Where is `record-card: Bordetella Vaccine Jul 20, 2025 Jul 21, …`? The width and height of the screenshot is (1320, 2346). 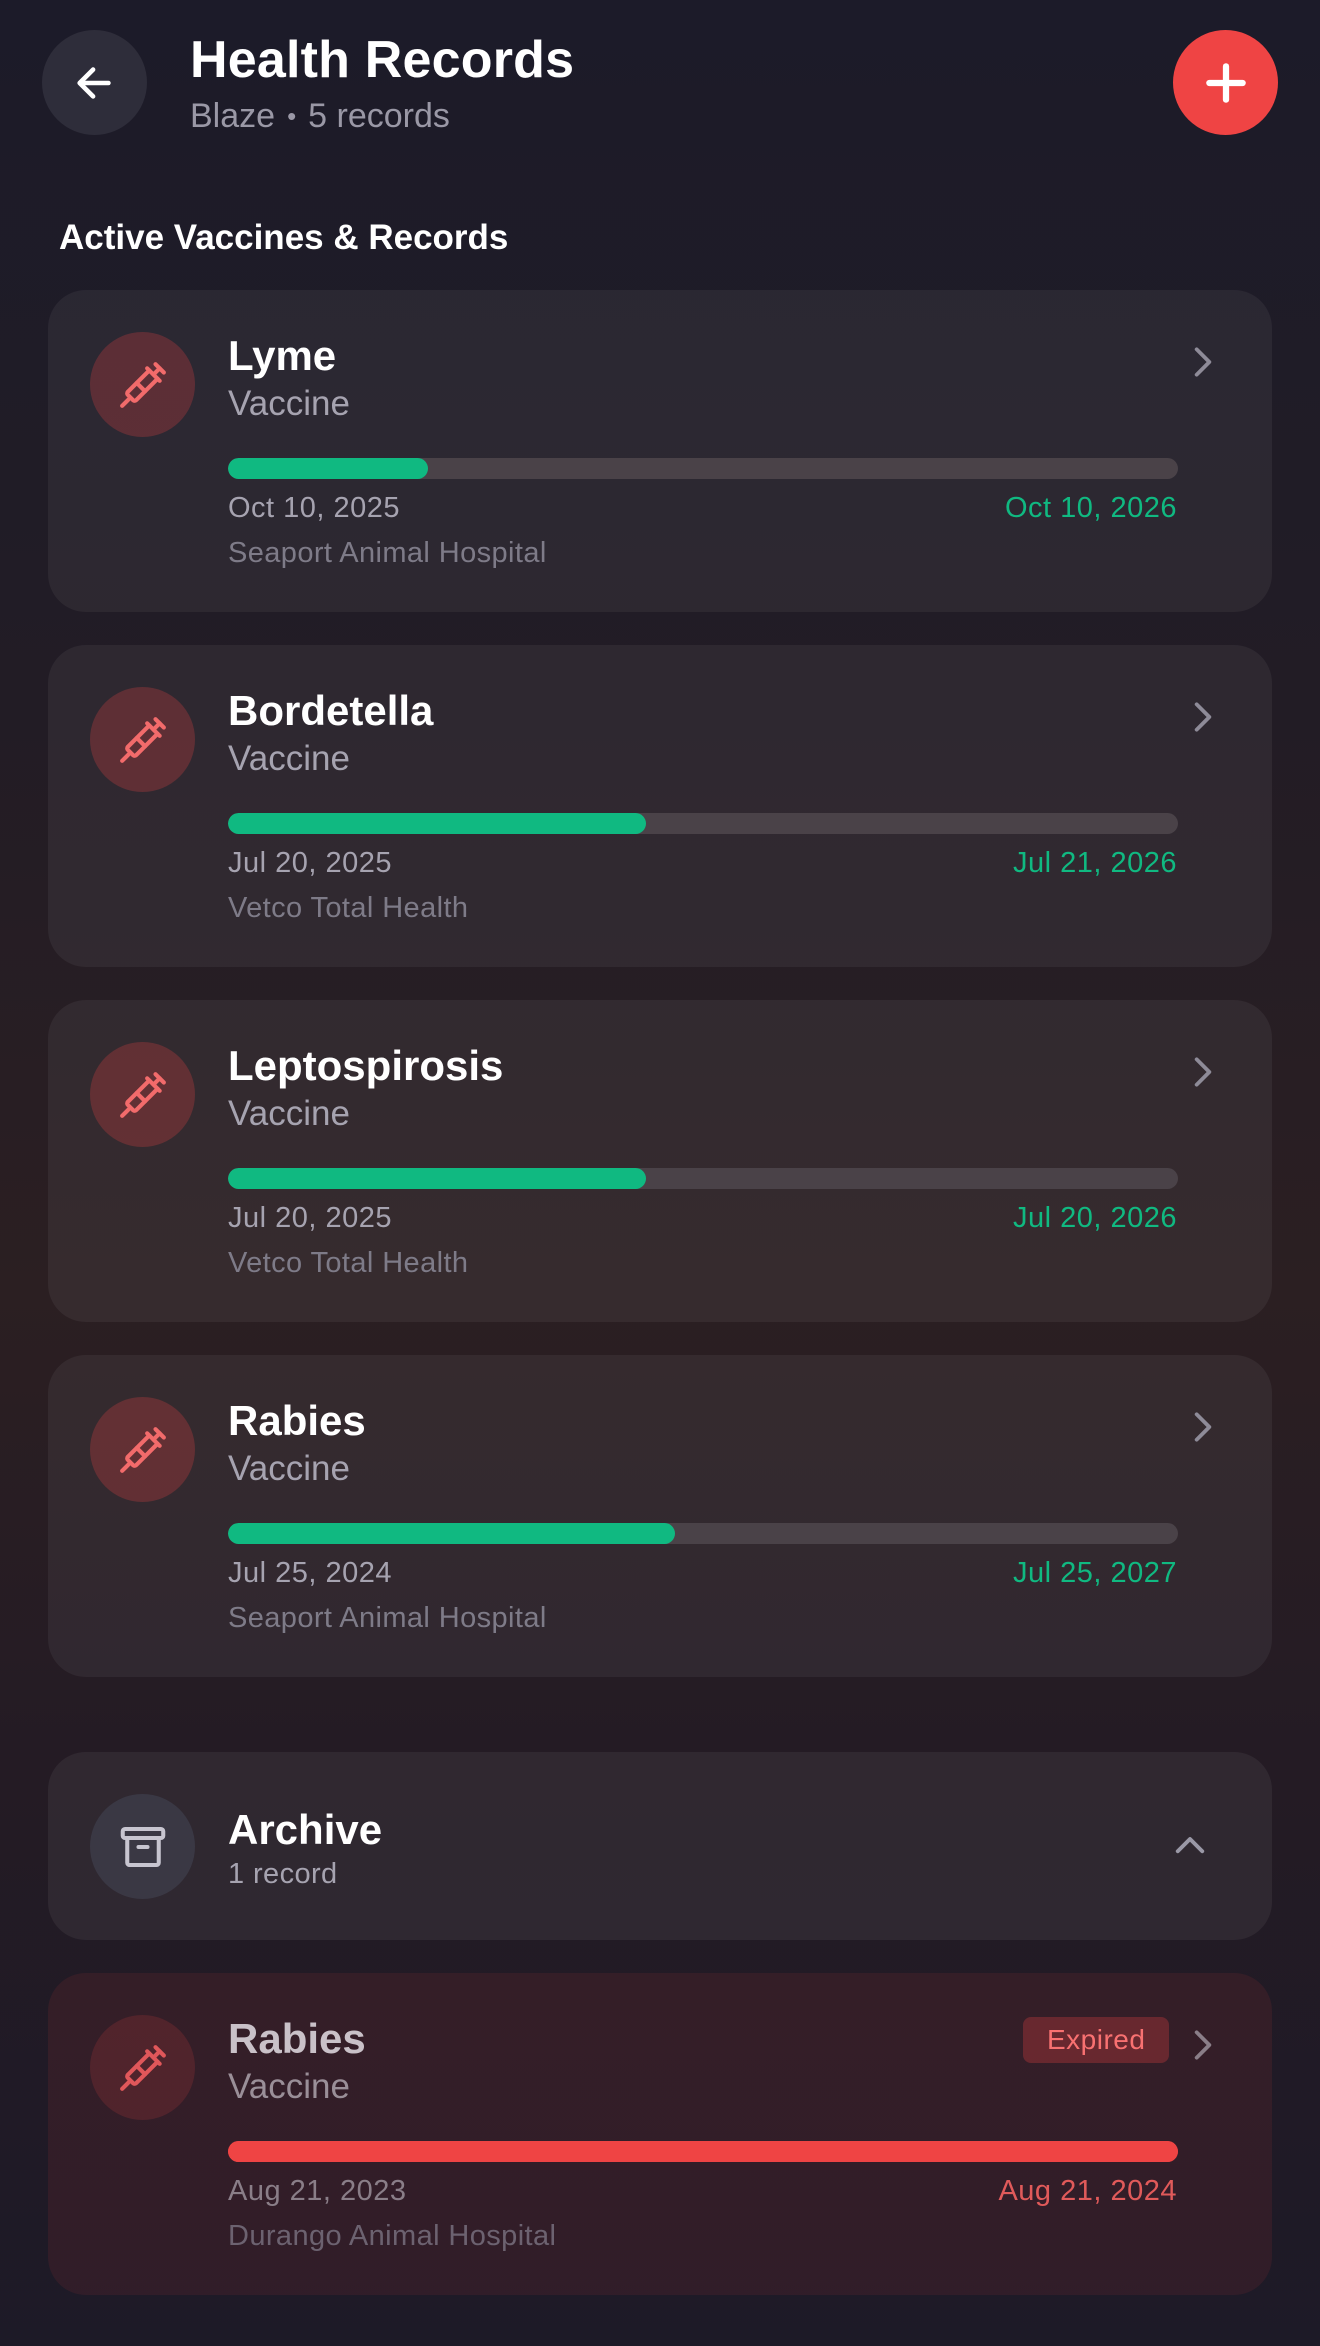 record-card: Bordetella Vaccine Jul 20, 2025 Jul 21, … is located at coordinates (660, 806).